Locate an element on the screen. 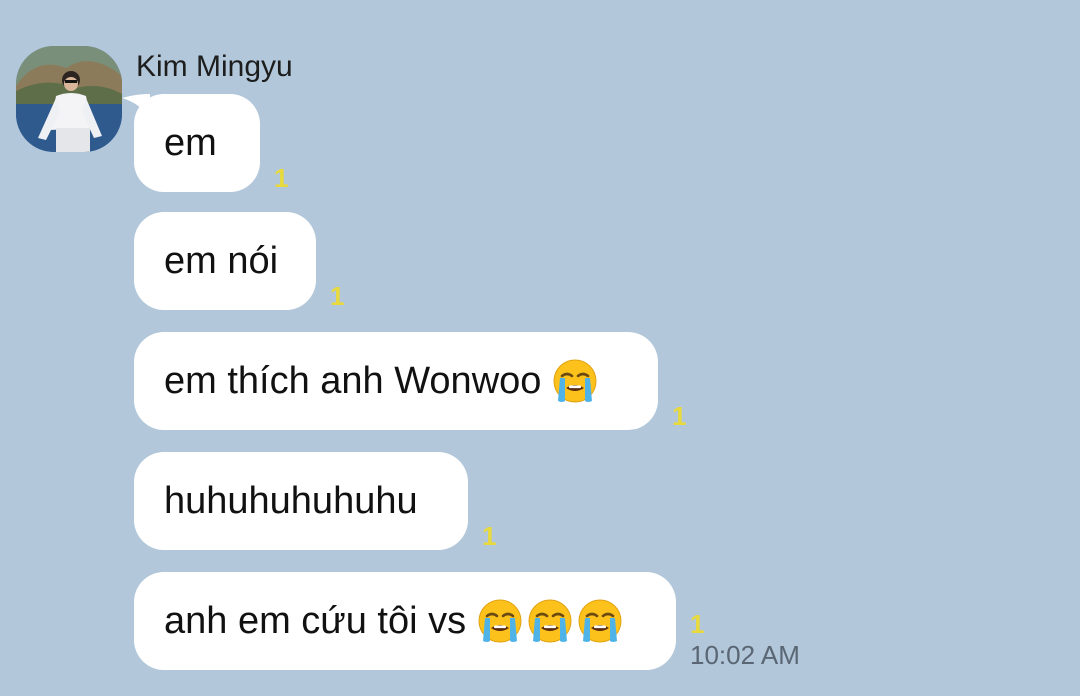  message-bubble: em is located at coordinates (197, 143).